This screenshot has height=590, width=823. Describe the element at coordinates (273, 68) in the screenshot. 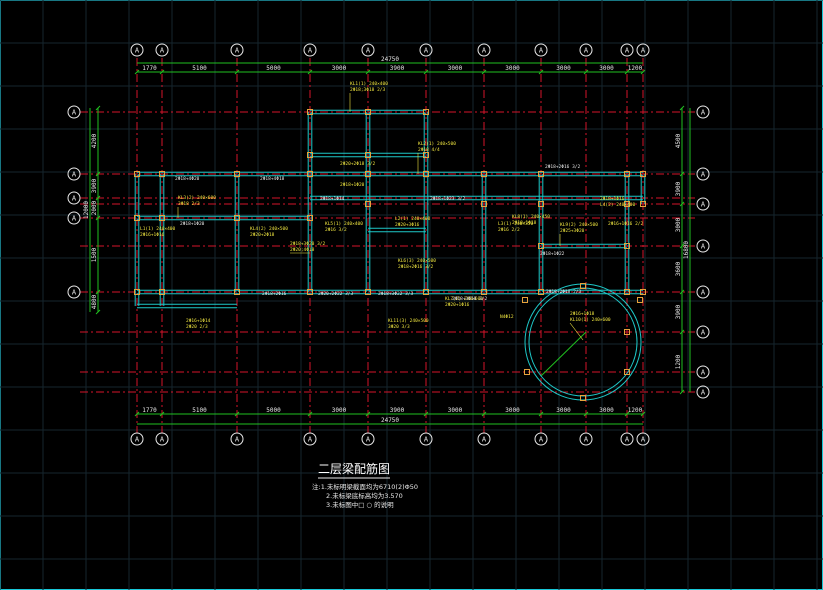

I see `top-dim-segment-label: 5000` at that location.